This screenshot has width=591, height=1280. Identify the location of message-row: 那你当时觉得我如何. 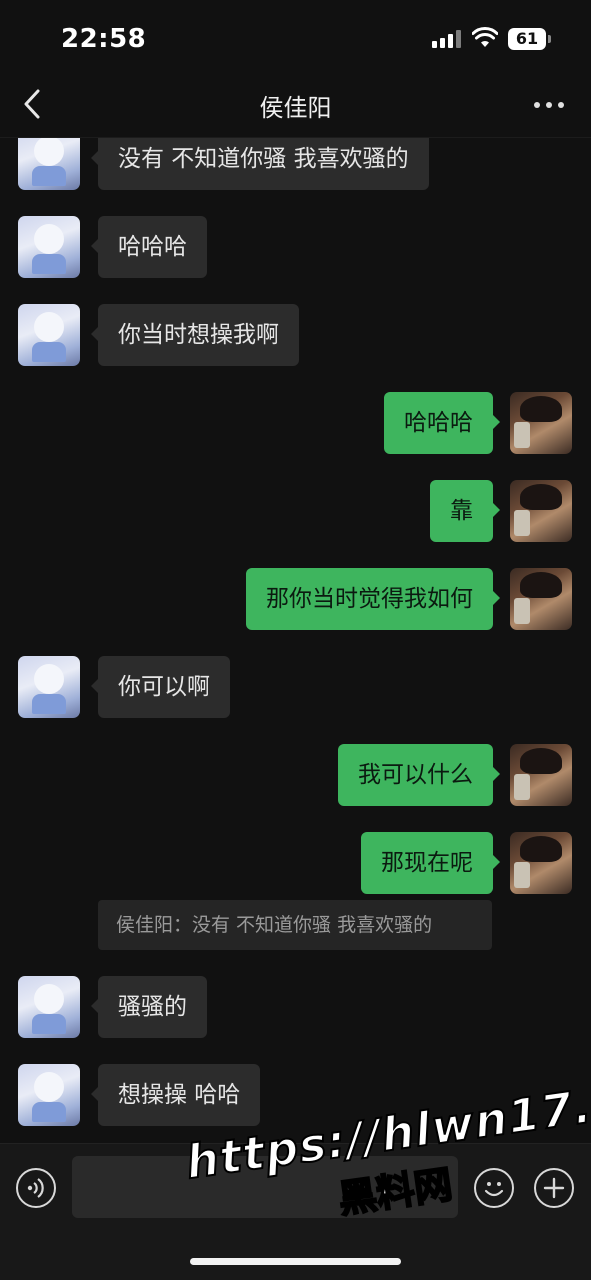
(295, 600).